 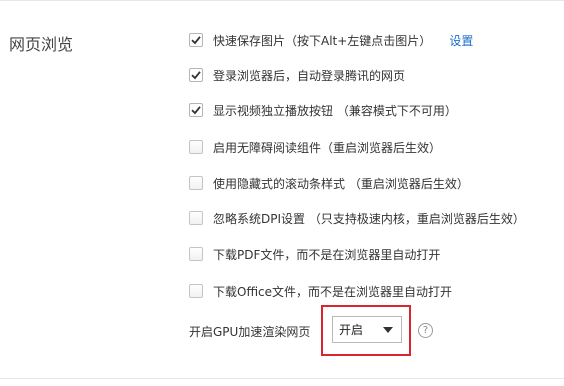 I want to click on option-download-pdf: 下载PDF文件，而不是在浏览器里自动打开, so click(x=314, y=254).